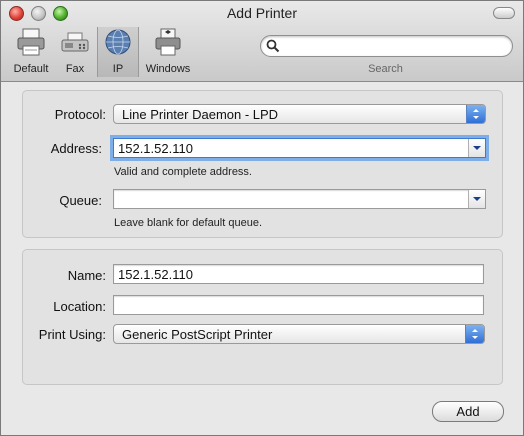 The width and height of the screenshot is (524, 436). I want to click on queue-dropdown-button, so click(476, 199).